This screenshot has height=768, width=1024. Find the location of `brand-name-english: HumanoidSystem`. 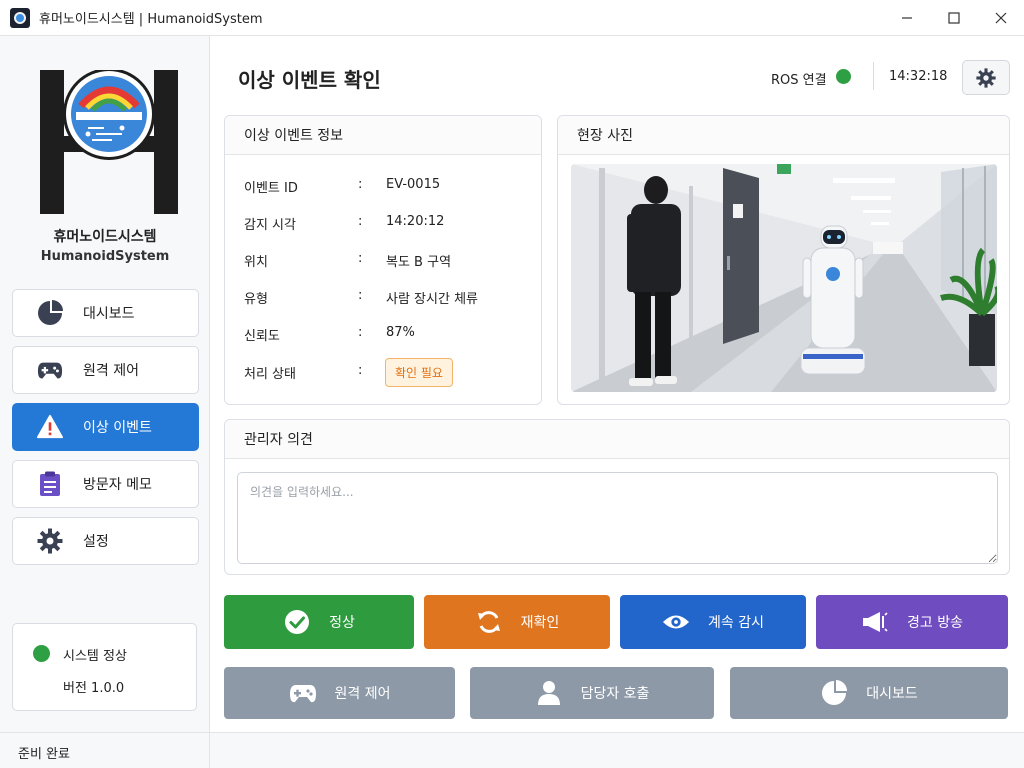

brand-name-english: HumanoidSystem is located at coordinates (105, 256).